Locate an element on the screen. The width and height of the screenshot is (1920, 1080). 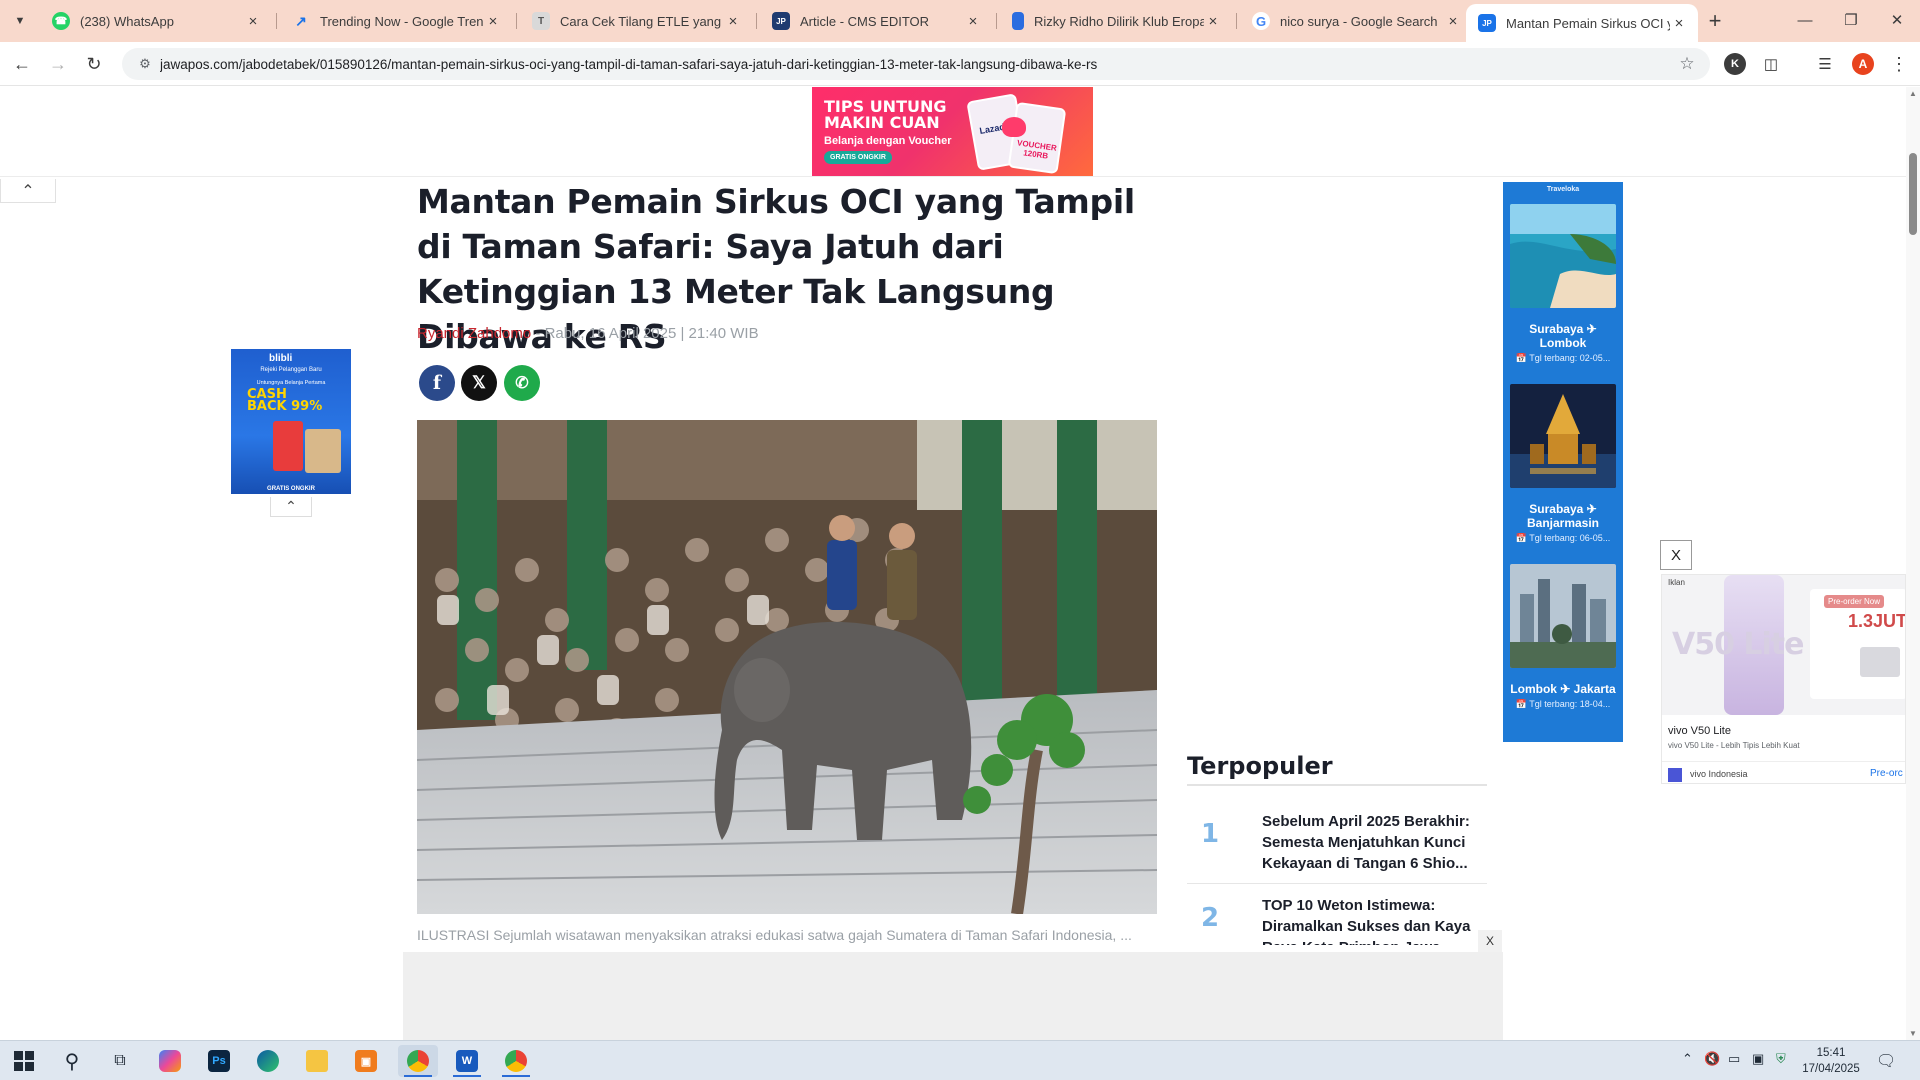
security-icon: ⛨ is located at coordinates (1781, 1059).